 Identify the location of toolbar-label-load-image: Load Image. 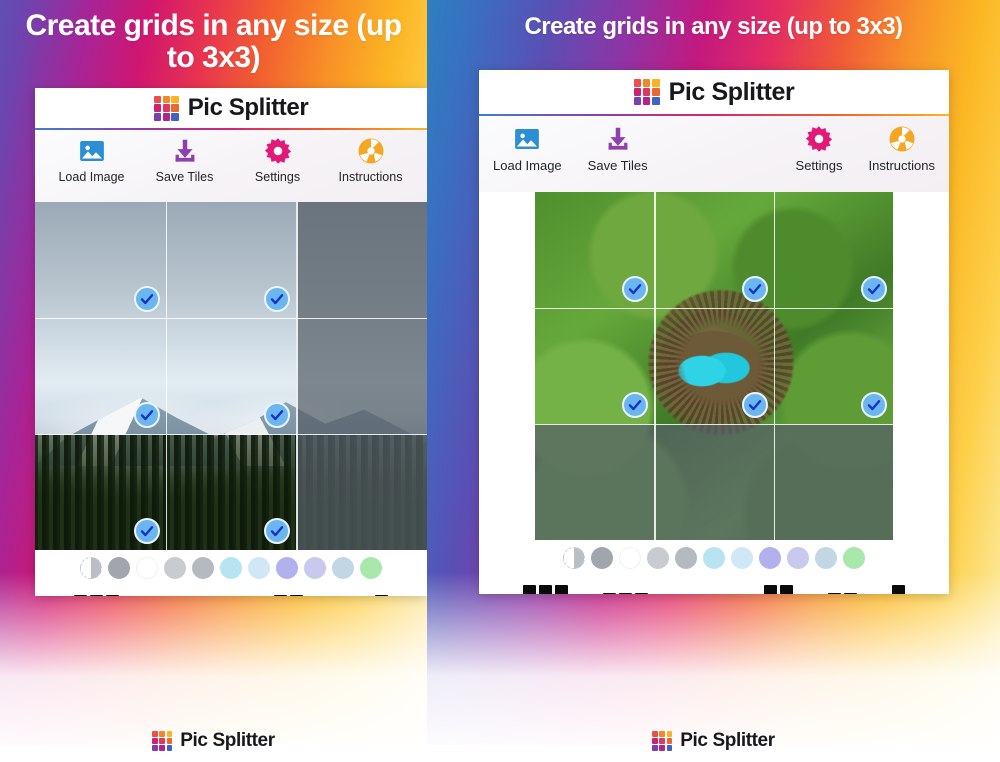
(91, 177).